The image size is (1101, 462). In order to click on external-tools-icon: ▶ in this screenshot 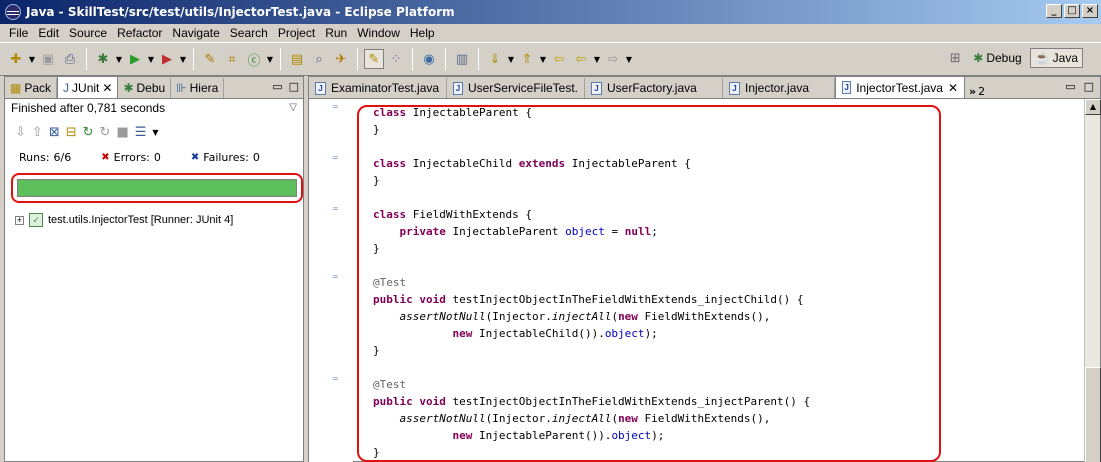, I will do `click(167, 59)`.